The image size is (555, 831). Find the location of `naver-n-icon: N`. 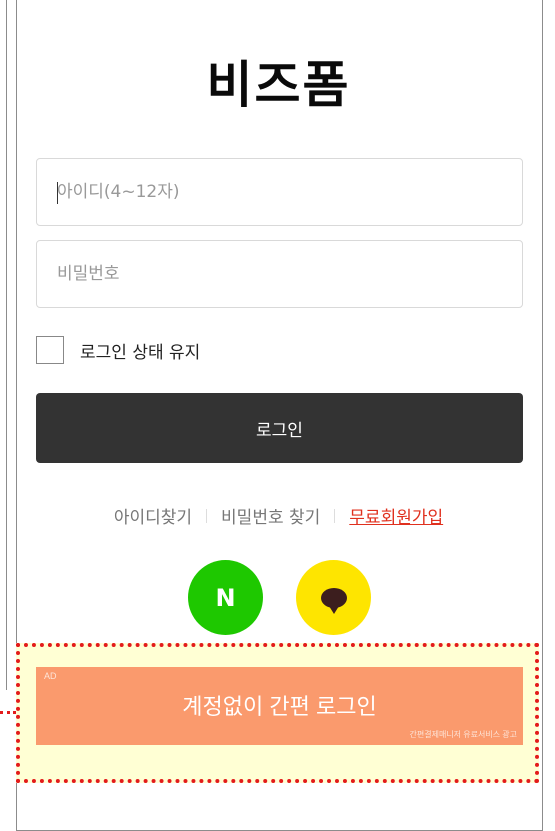

naver-n-icon: N is located at coordinates (225, 597).